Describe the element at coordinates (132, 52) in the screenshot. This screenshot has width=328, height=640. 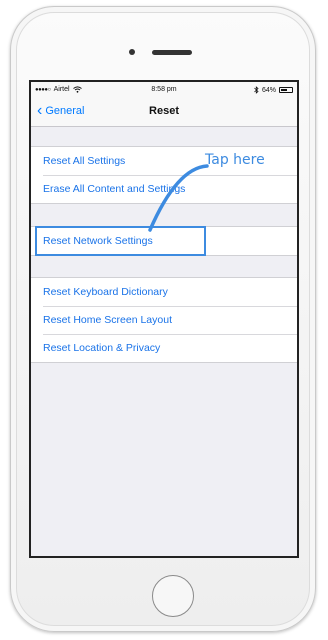
I see `front-camera-icon` at that location.